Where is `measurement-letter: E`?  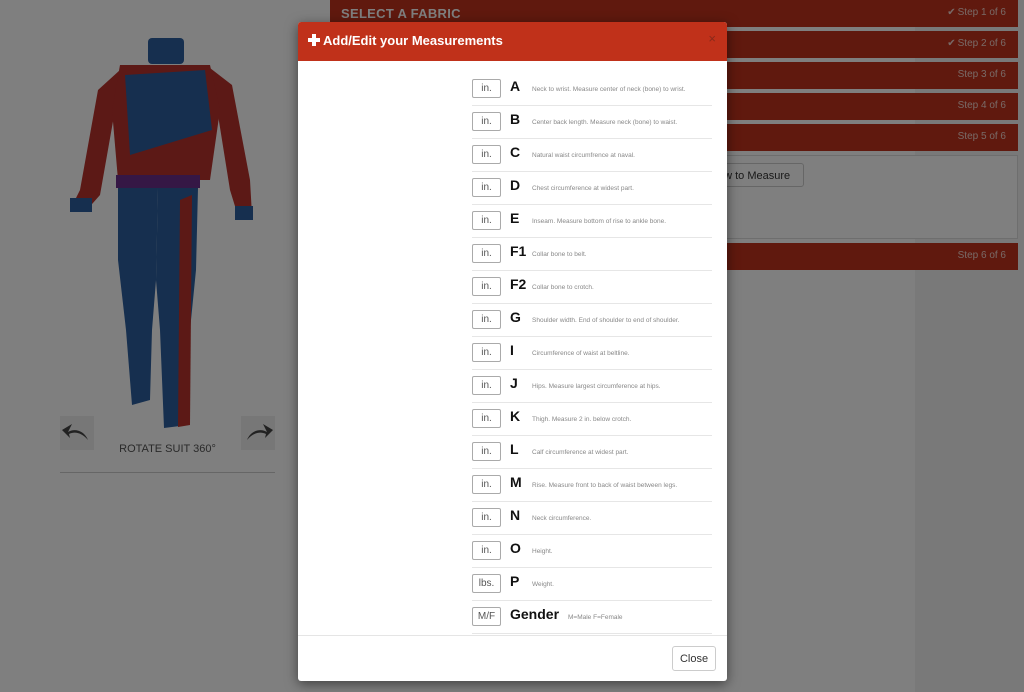
measurement-letter: E is located at coordinates (515, 218).